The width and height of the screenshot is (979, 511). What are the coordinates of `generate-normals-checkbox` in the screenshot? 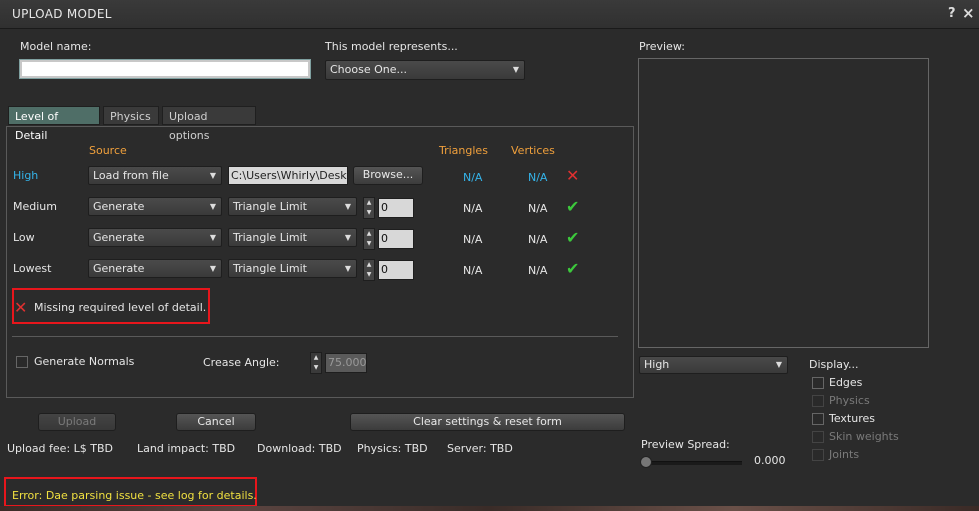 It's located at (22, 362).